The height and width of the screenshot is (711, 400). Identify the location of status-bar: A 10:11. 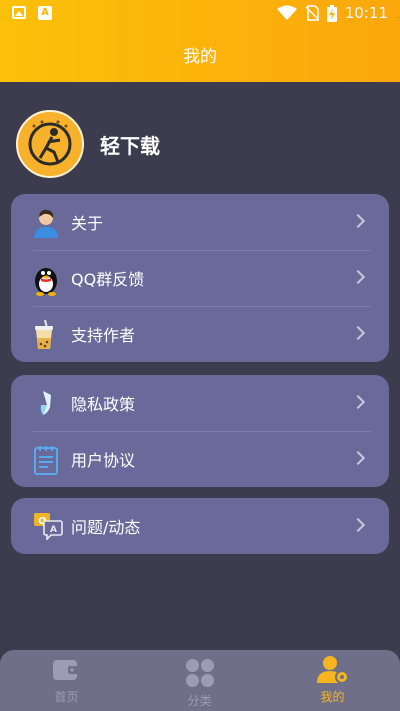
(200, 14).